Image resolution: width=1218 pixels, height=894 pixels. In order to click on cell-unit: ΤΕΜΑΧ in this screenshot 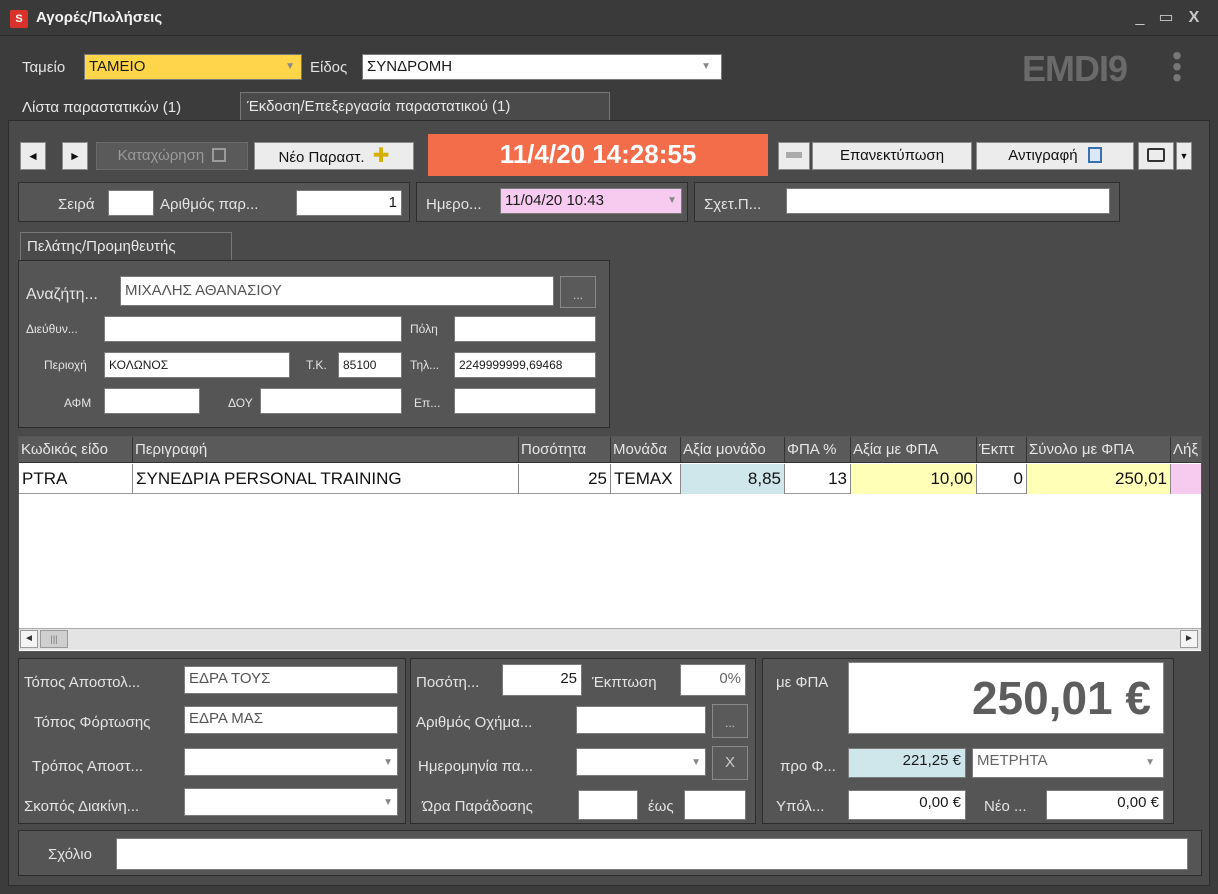, I will do `click(646, 479)`.